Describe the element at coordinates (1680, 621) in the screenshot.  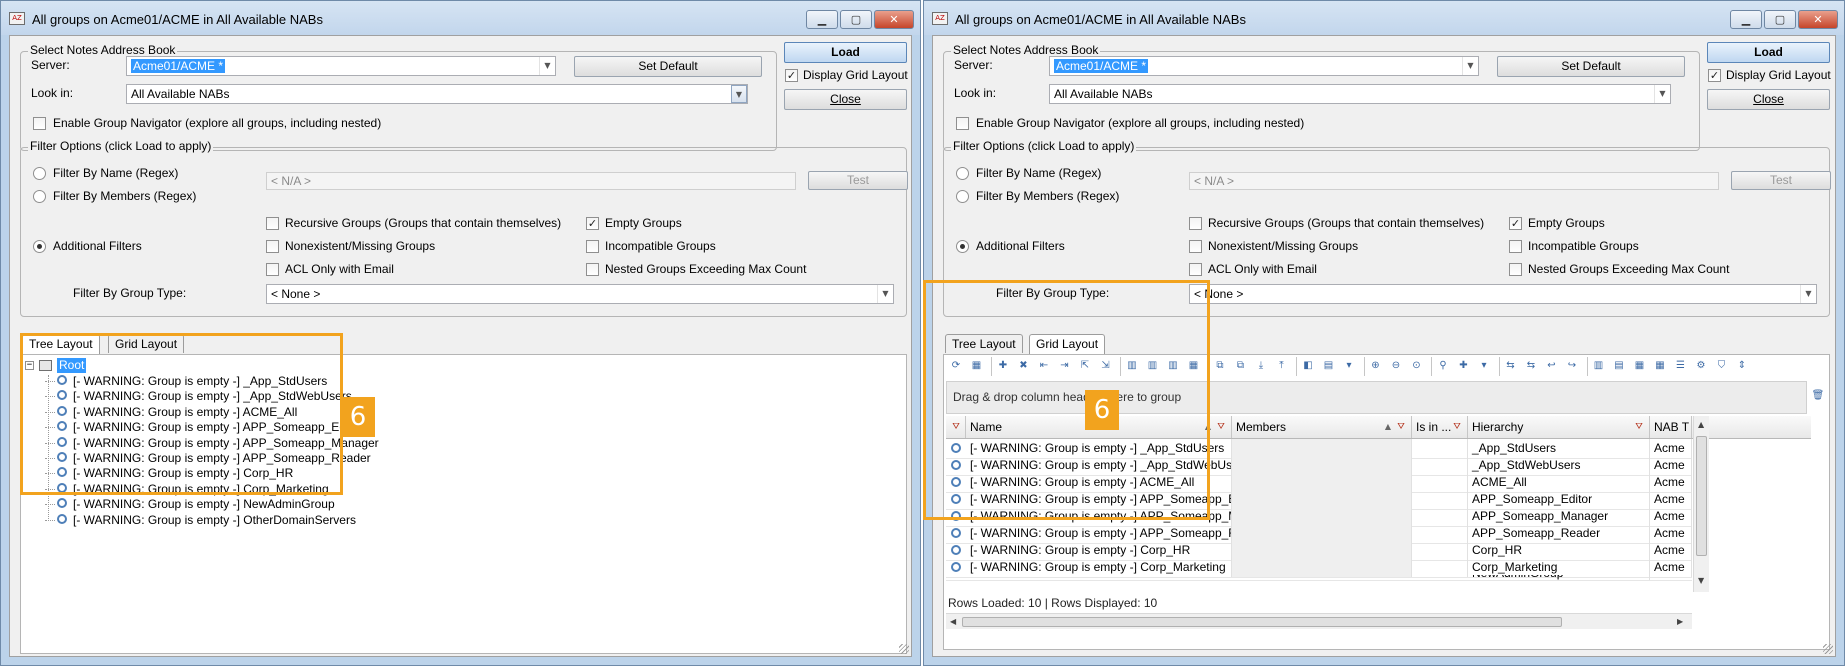
I see `scroll-right-icon: ▶` at that location.